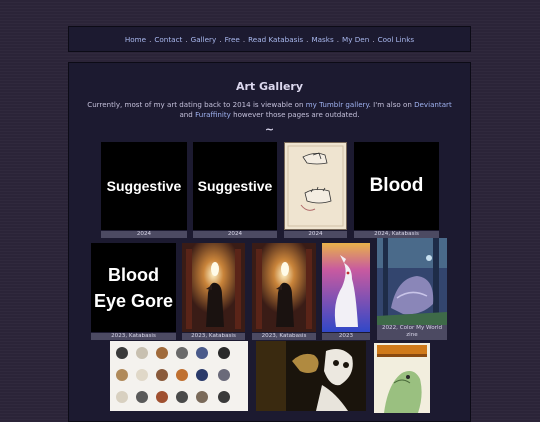  What do you see at coordinates (187, 114) in the screenshot?
I see `intro-text-part: and` at bounding box center [187, 114].